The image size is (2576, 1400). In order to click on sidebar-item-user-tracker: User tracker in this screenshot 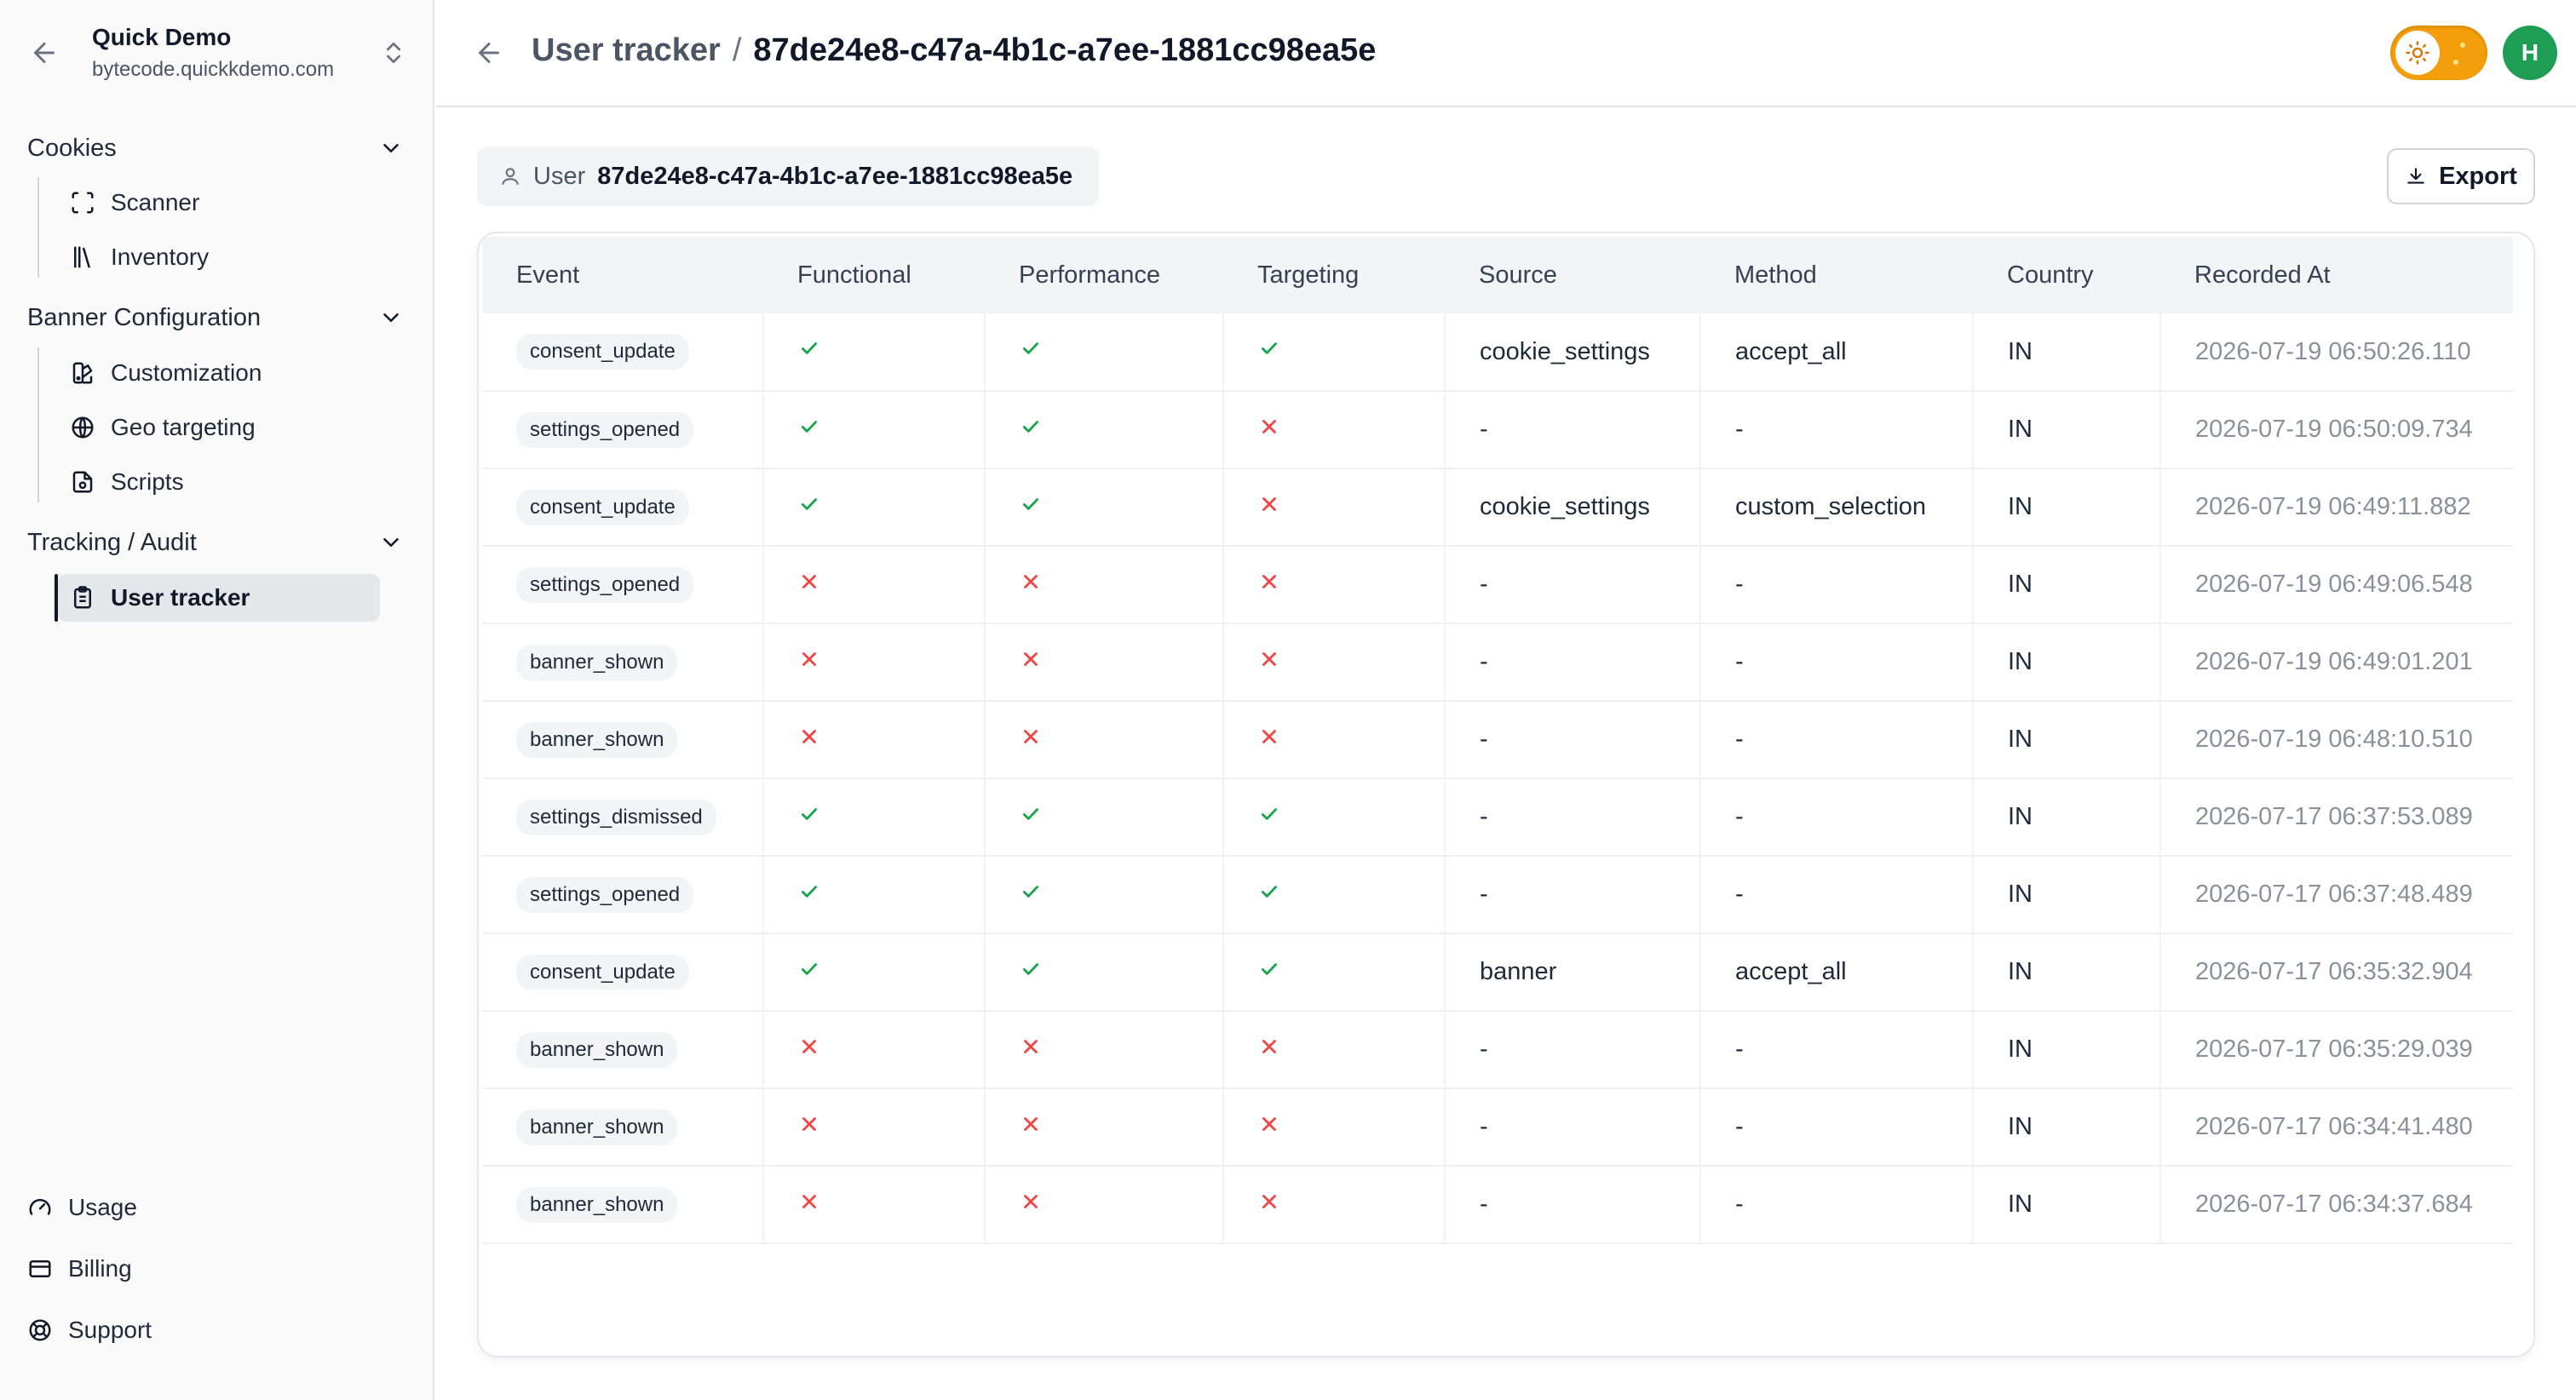, I will do `click(217, 598)`.